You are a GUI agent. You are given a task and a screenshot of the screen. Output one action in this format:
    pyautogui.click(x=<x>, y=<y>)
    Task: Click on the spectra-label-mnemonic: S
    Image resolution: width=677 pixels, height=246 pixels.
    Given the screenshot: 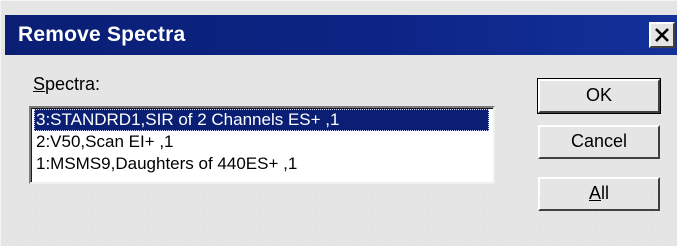 What is the action you would take?
    pyautogui.click(x=39, y=84)
    